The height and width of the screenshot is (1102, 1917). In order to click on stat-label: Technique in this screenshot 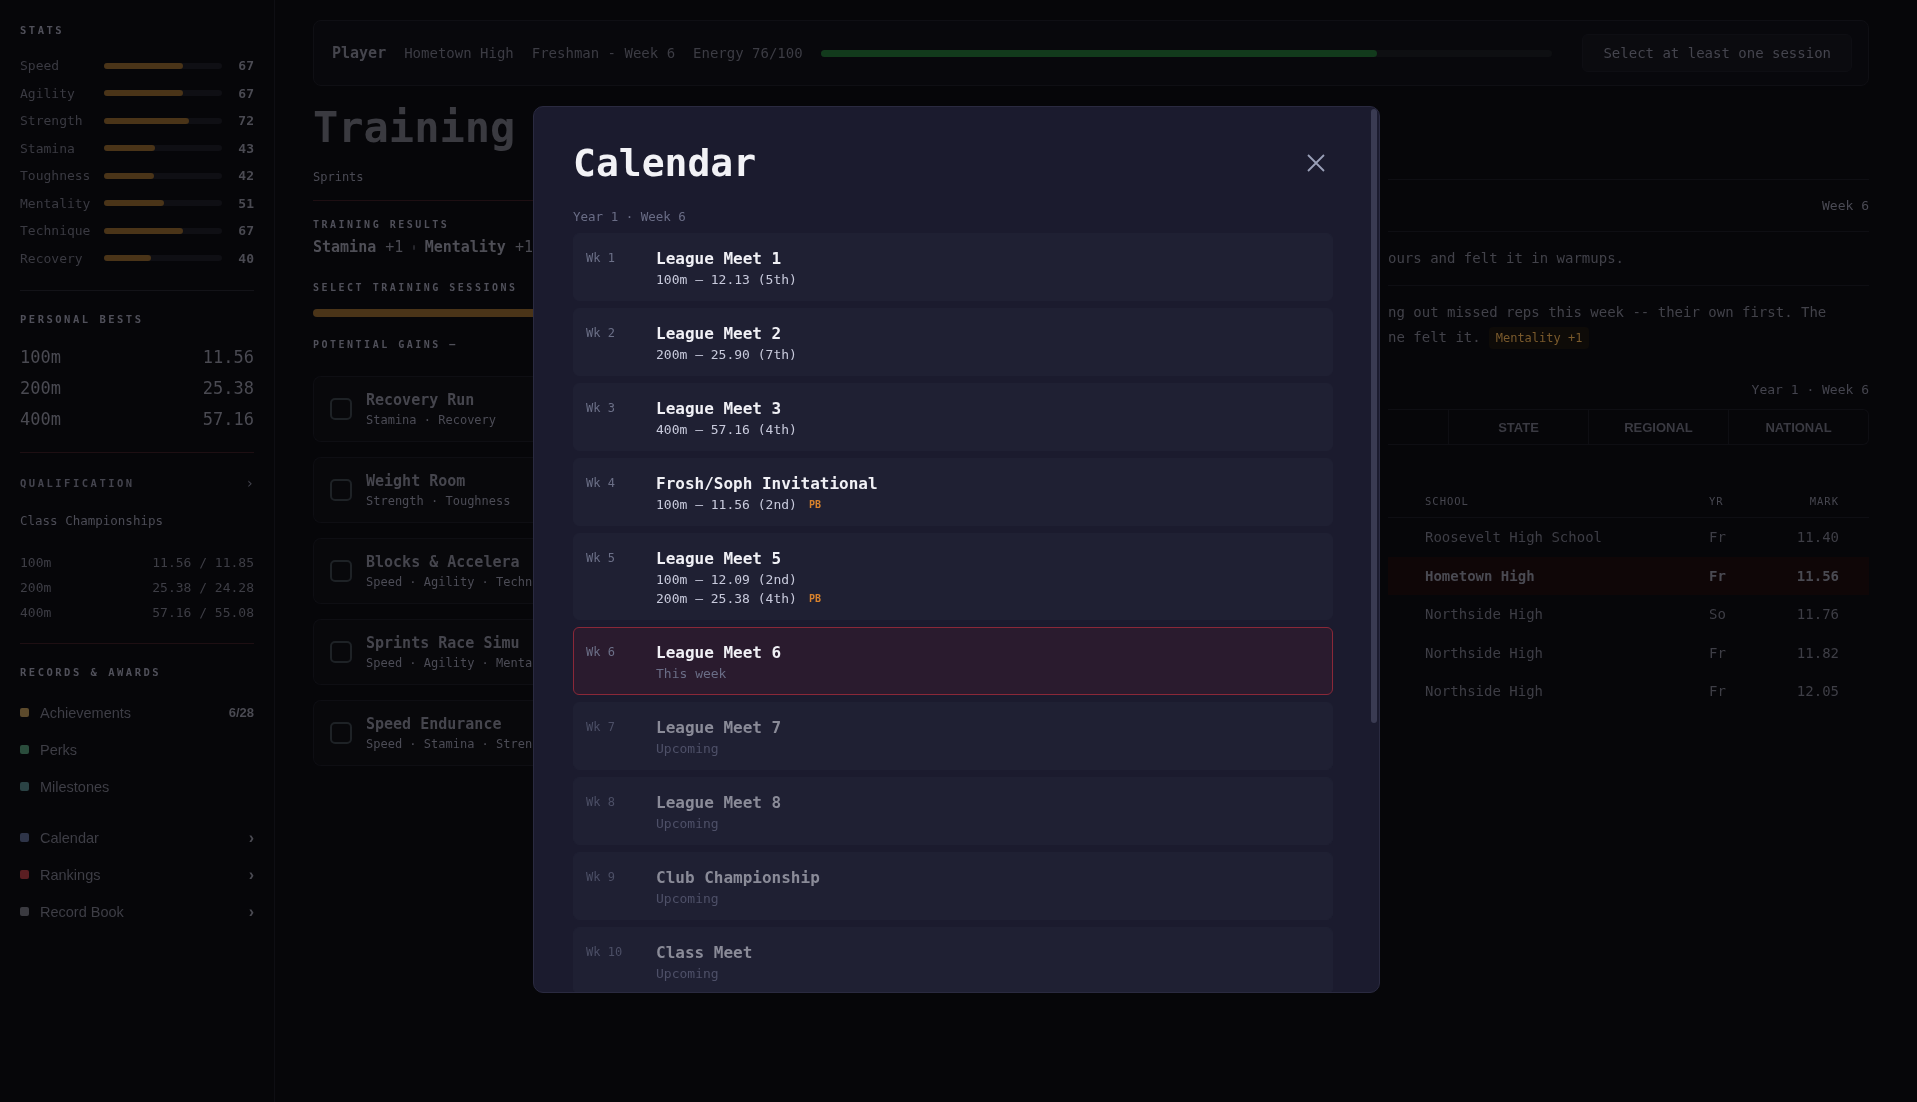, I will do `click(56, 231)`.